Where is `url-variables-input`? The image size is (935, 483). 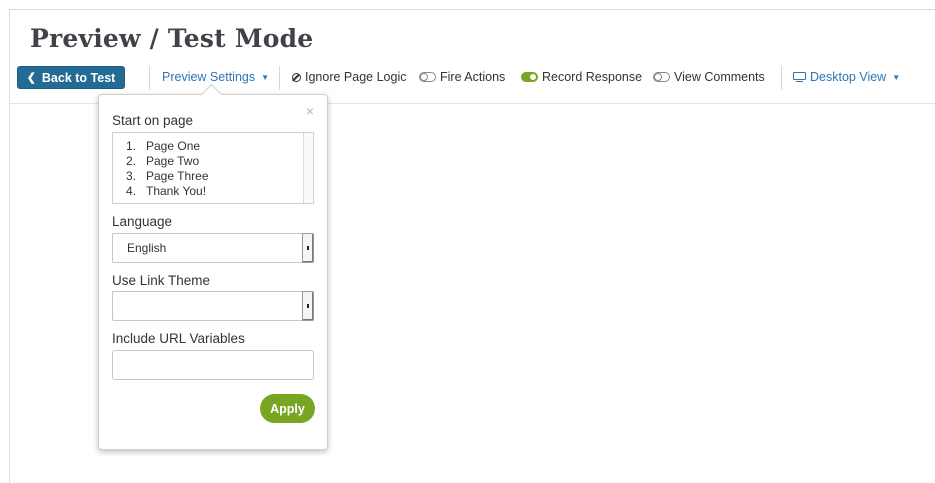
url-variables-input is located at coordinates (213, 365).